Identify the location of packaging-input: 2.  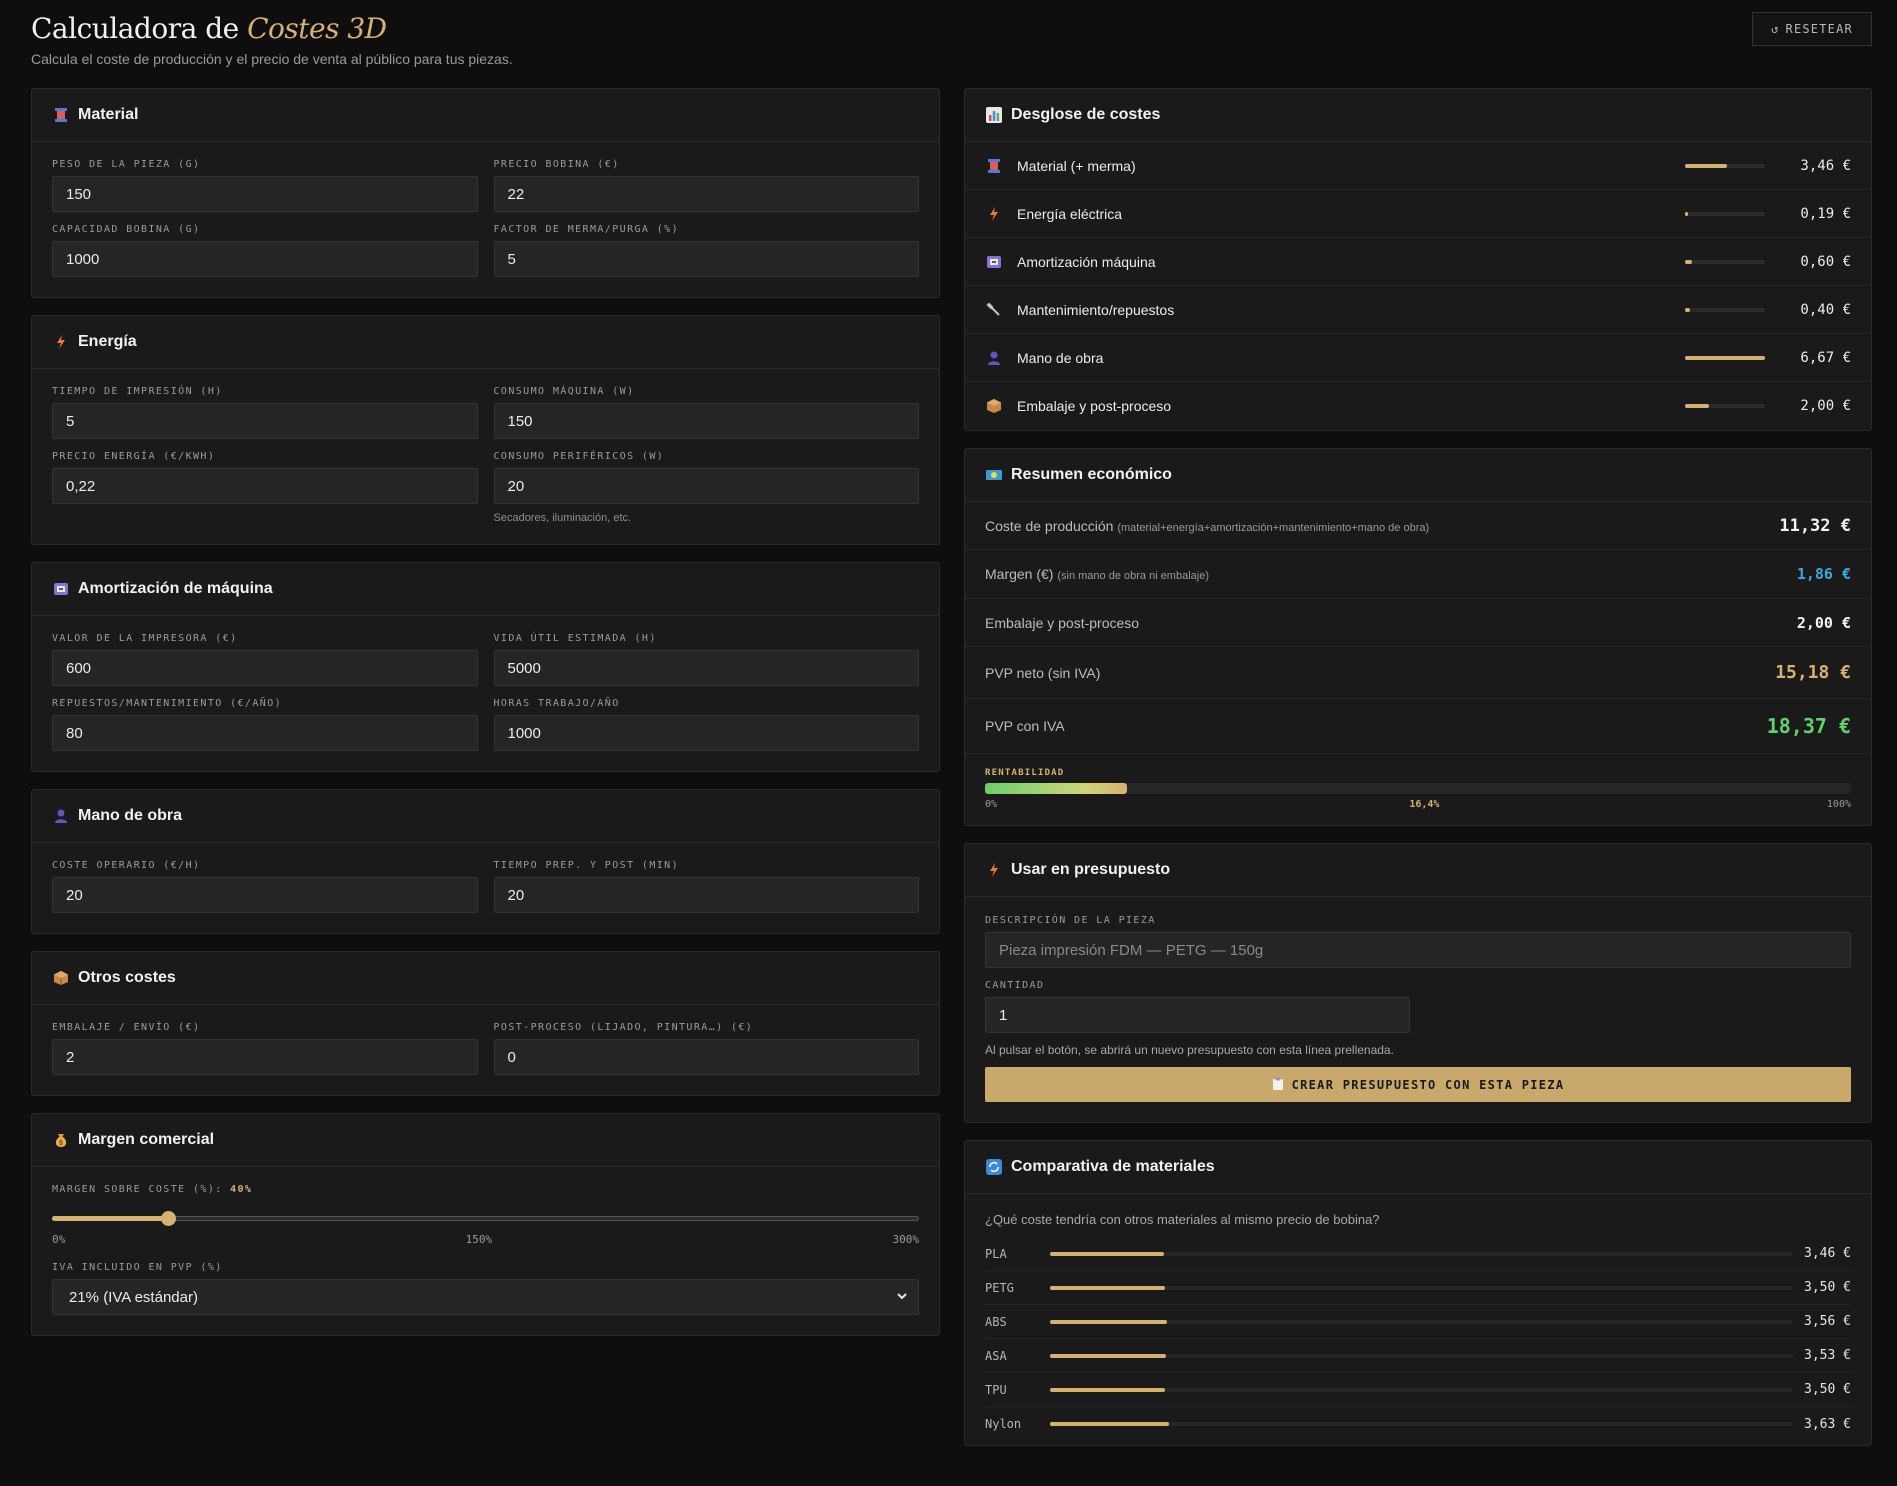
(265, 1057).